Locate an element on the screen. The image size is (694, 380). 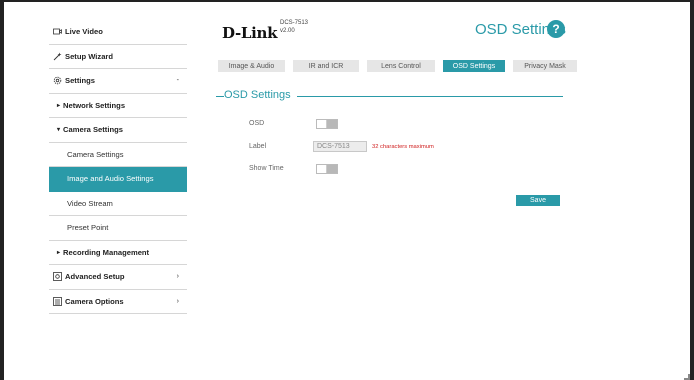
sidebar-item-label: Setup Wizard is located at coordinates (89, 56).